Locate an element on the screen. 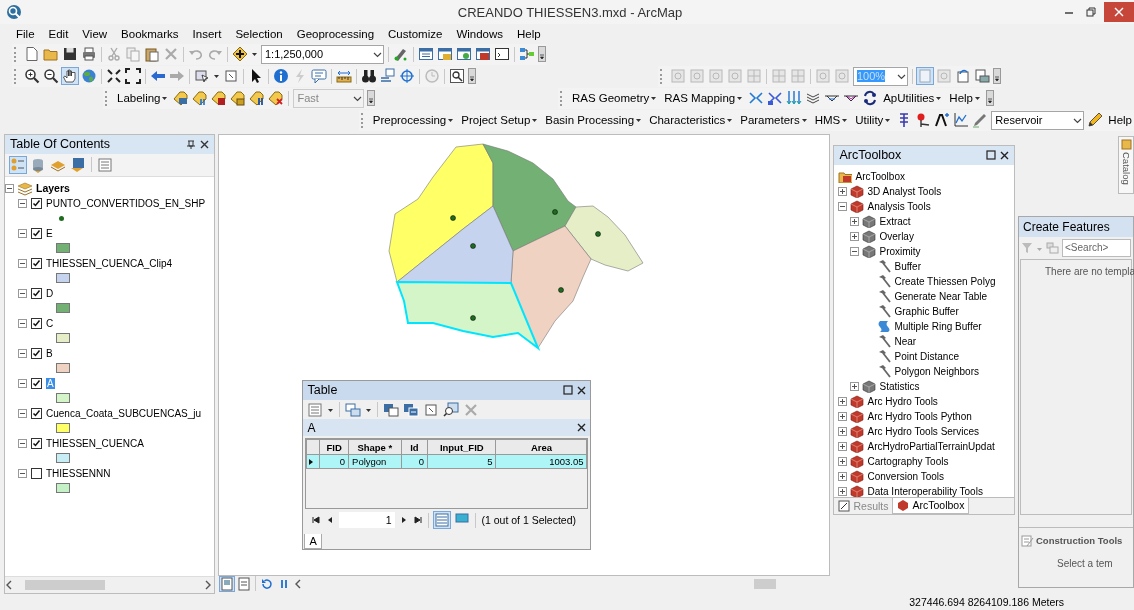  toolbar-menu: Utility is located at coordinates (873, 120).